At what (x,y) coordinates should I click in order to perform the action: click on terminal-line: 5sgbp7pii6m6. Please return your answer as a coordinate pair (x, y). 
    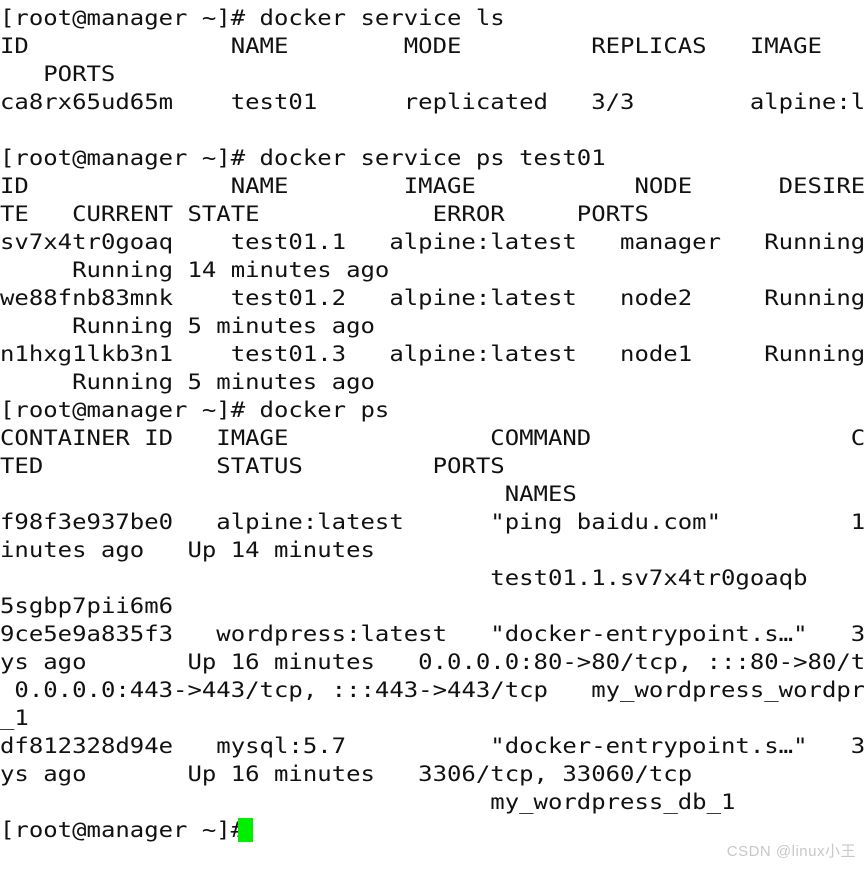
    Looking at the image, I should click on (432, 606).